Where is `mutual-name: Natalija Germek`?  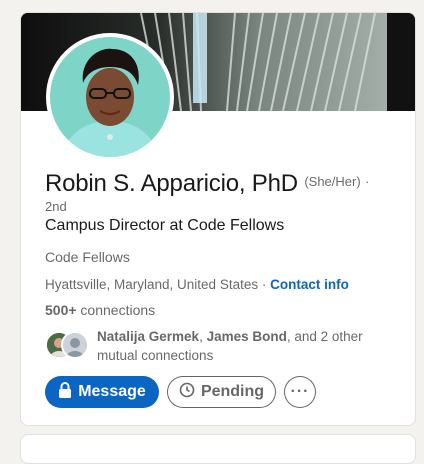 mutual-name: Natalija Germek is located at coordinates (148, 336).